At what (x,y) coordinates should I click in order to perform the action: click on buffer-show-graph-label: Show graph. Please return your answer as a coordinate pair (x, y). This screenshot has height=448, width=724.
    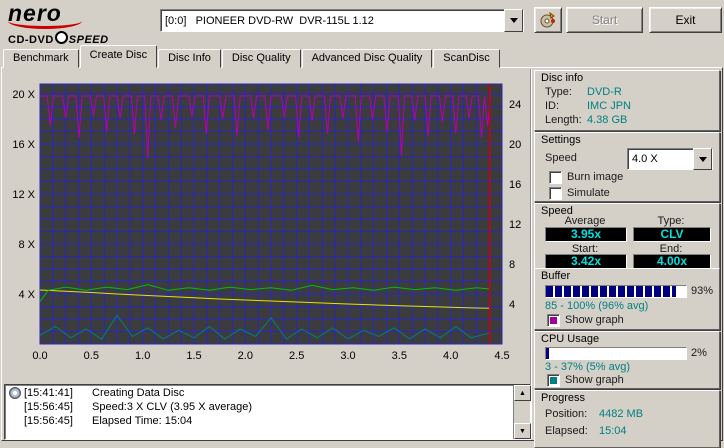
    Looking at the image, I should click on (594, 320).